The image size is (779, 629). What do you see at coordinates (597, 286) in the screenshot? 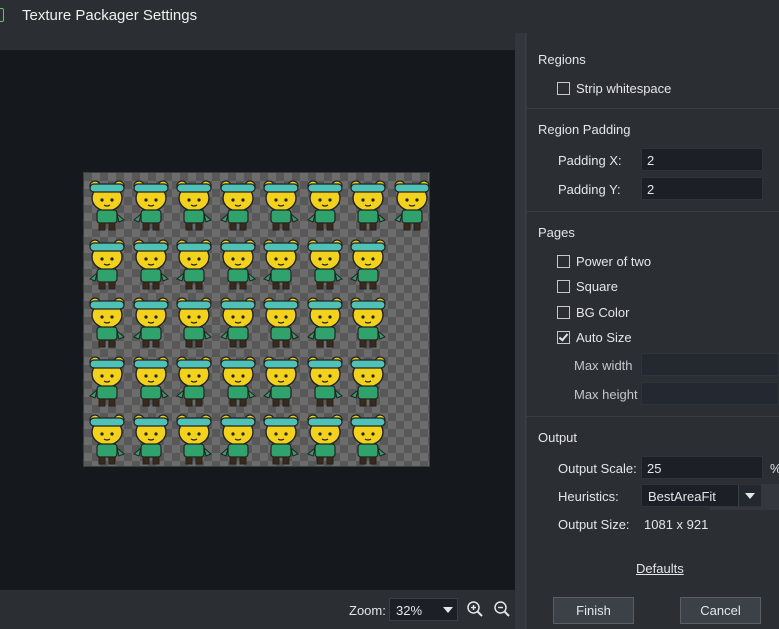
I see `square-label: Square` at bounding box center [597, 286].